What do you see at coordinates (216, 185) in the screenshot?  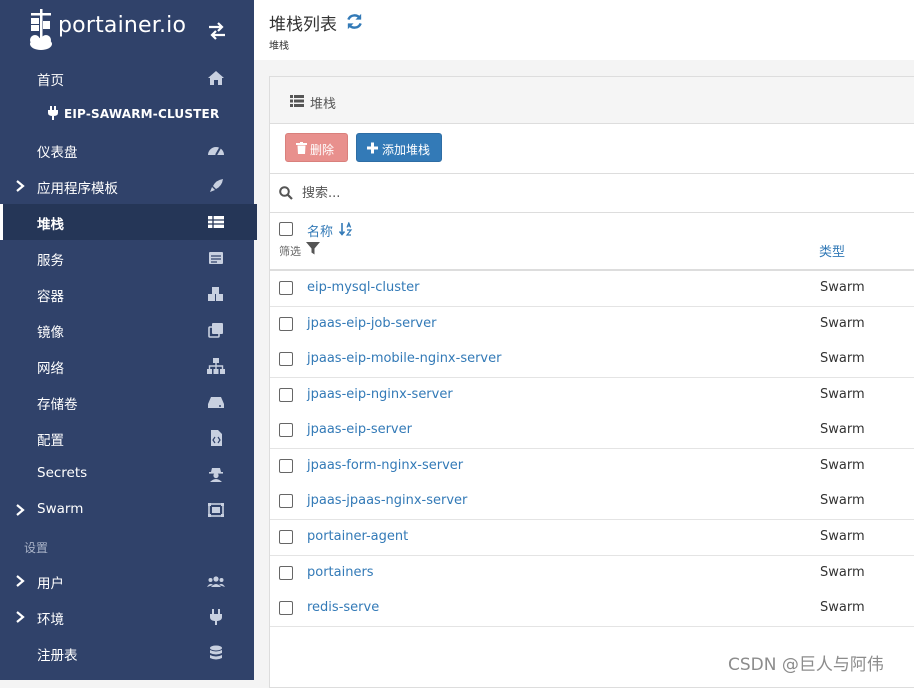 I see `rocket-icon` at bounding box center [216, 185].